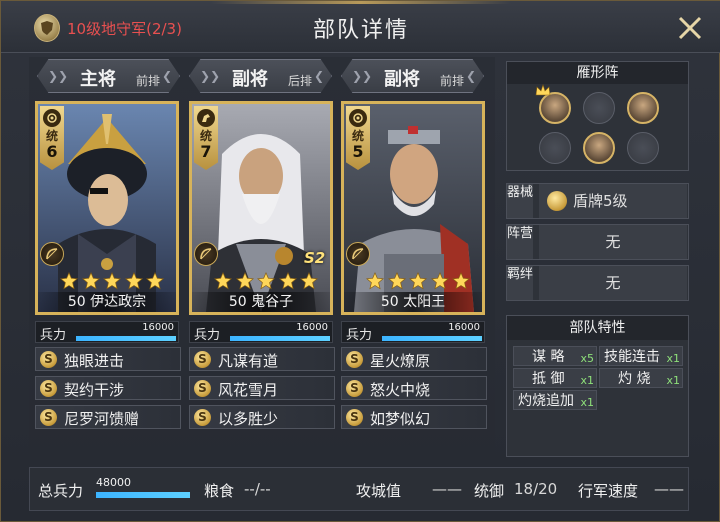 The height and width of the screenshot is (522, 720). What do you see at coordinates (557, 201) in the screenshot?
I see `shield-icon` at bounding box center [557, 201].